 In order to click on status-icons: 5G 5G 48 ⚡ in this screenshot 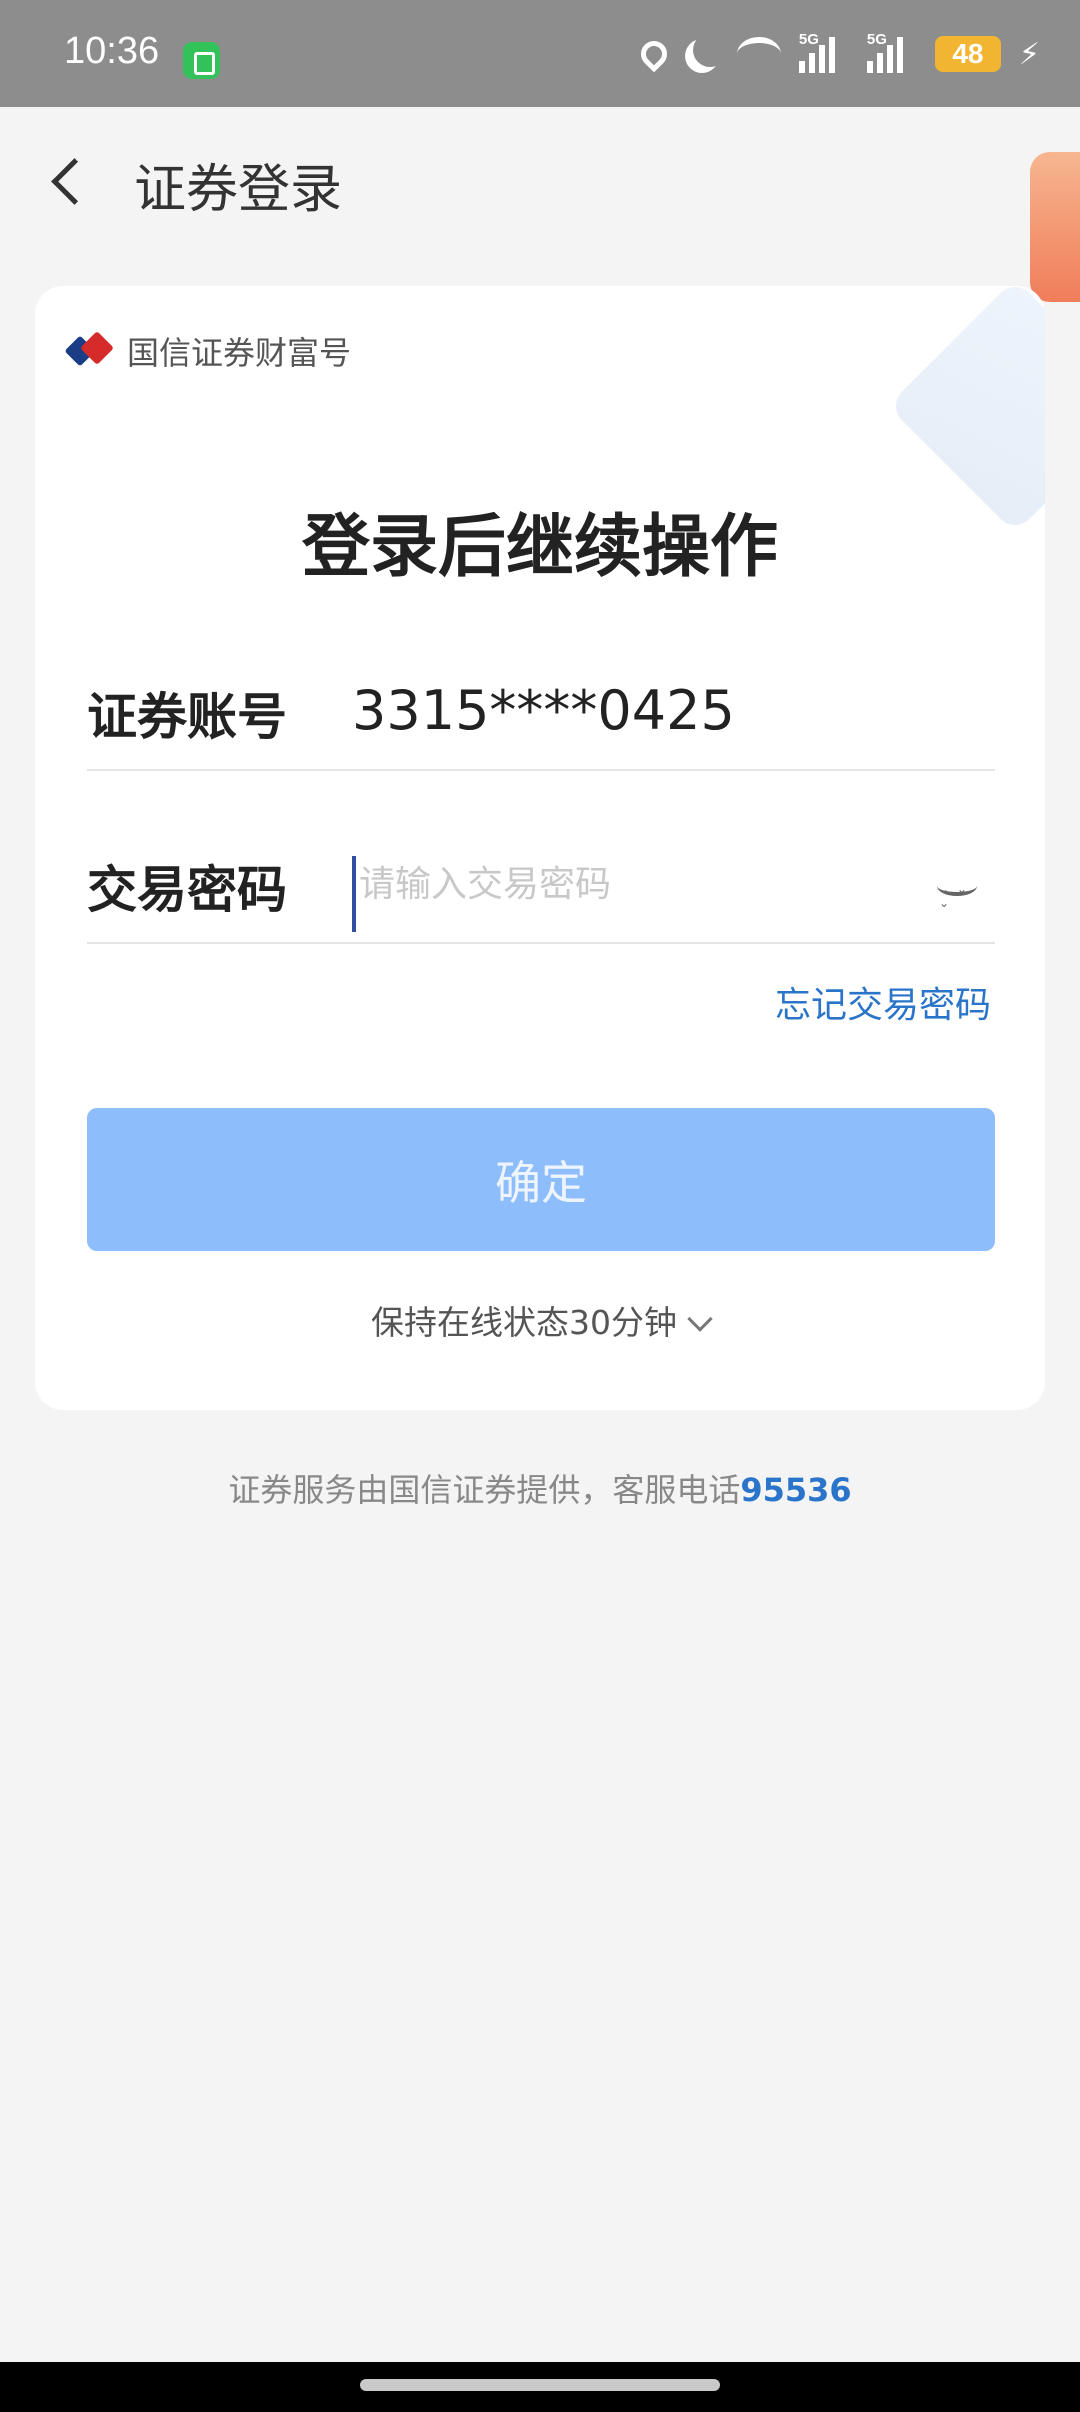, I will do `click(837, 52)`.